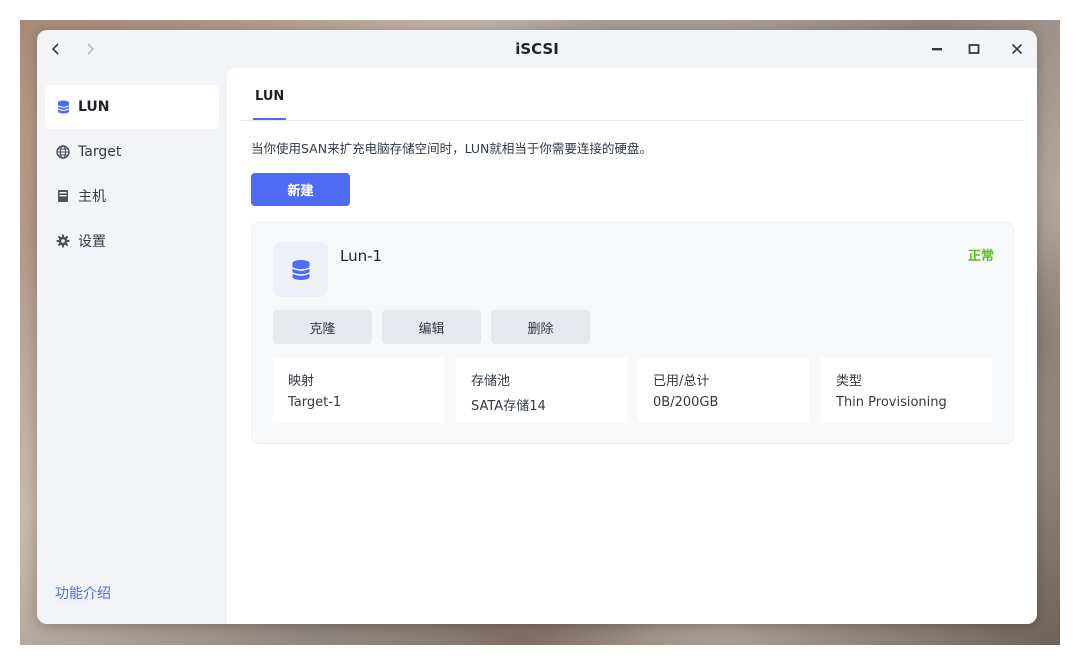  I want to click on server-icon, so click(63, 196).